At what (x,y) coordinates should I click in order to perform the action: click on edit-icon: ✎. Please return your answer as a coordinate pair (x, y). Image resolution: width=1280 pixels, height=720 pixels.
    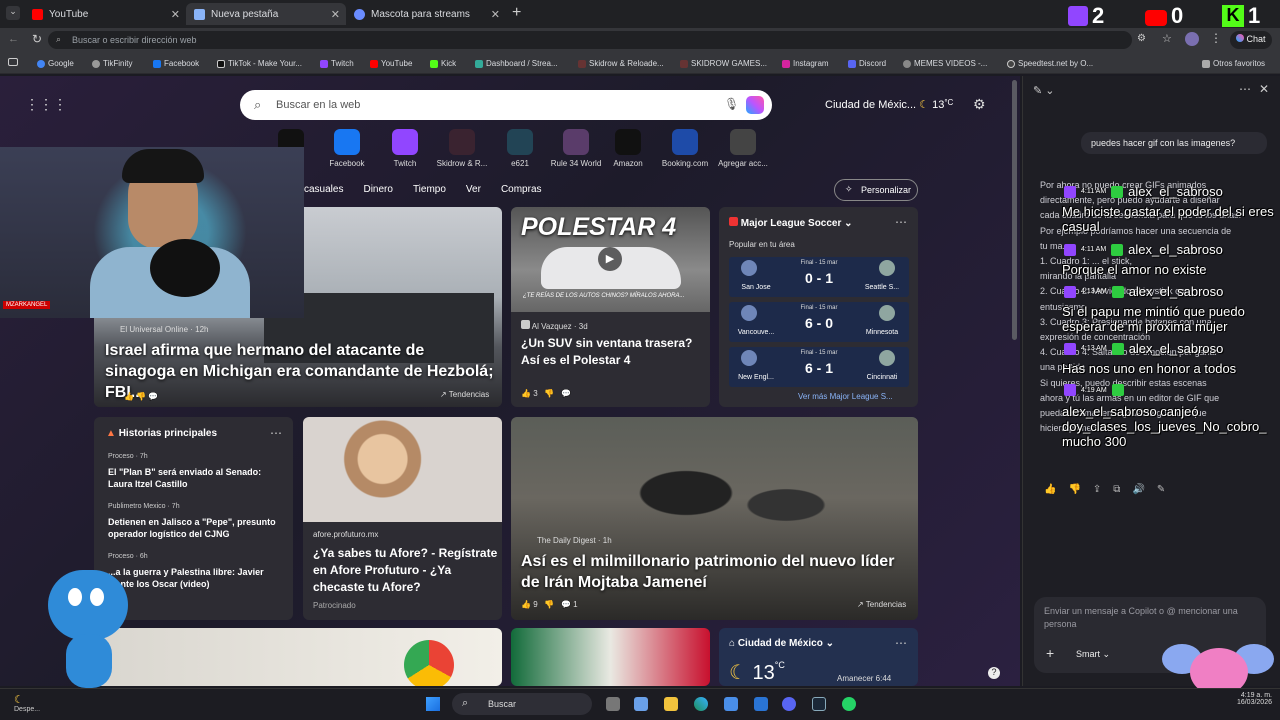
    Looking at the image, I should click on (1161, 489).